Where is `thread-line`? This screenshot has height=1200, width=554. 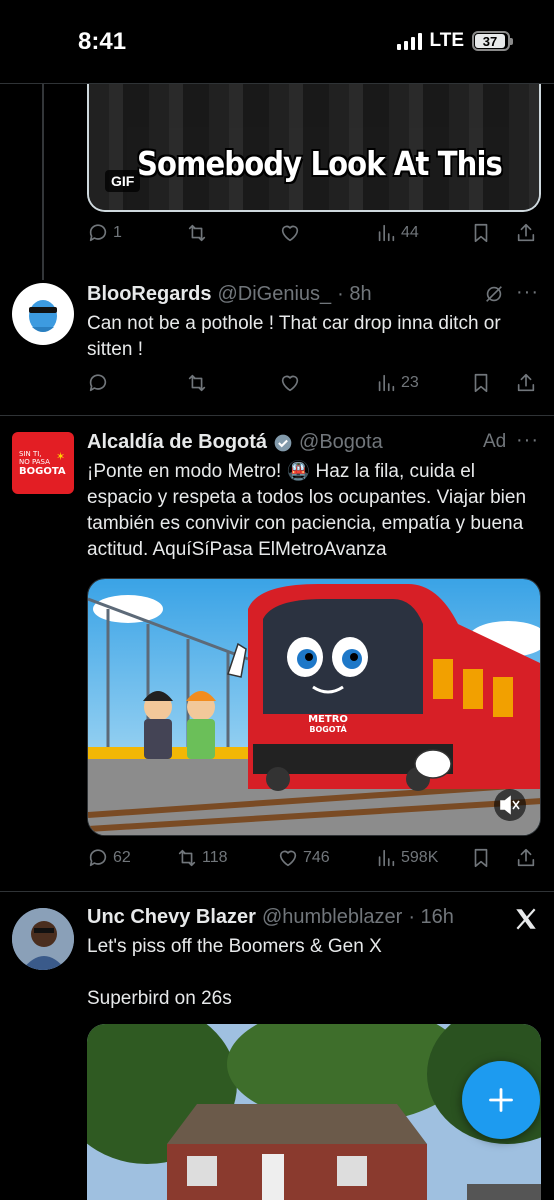 thread-line is located at coordinates (43, 182).